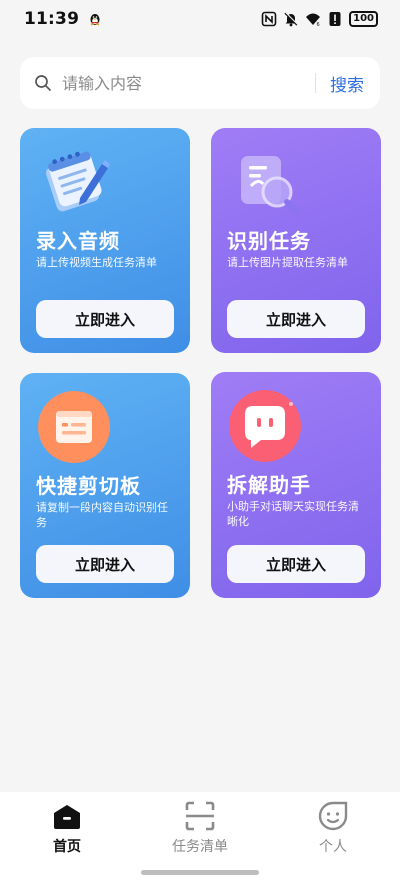  Describe the element at coordinates (43, 83) in the screenshot. I see `search-icon` at that location.